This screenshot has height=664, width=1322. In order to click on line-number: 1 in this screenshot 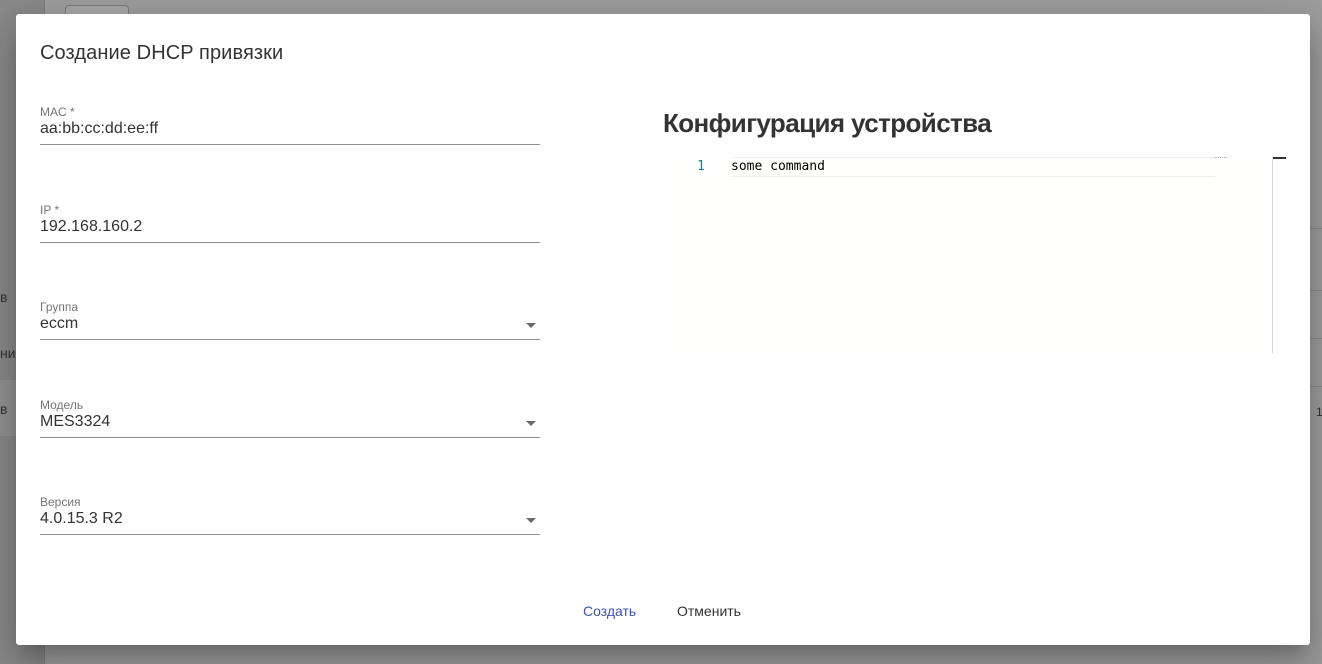, I will do `click(701, 166)`.